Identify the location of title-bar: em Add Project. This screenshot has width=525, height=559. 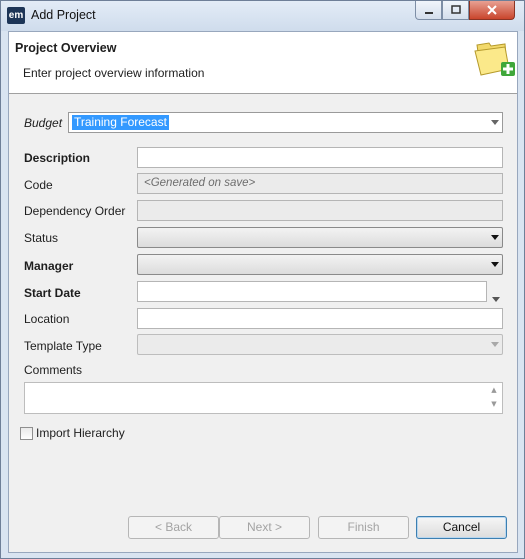
(262, 16).